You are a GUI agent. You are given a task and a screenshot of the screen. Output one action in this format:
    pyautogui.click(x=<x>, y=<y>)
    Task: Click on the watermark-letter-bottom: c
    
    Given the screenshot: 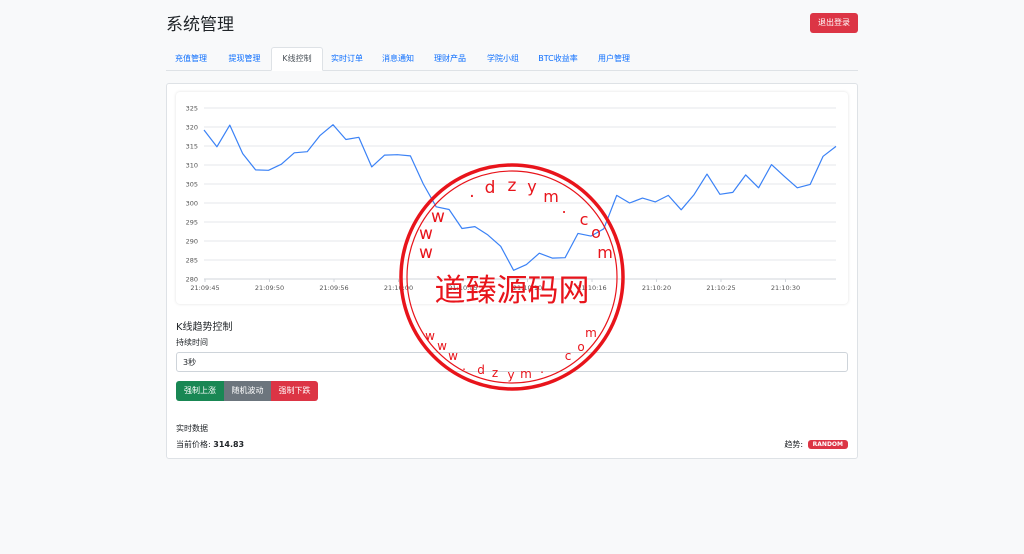 What is the action you would take?
    pyautogui.click(x=568, y=356)
    